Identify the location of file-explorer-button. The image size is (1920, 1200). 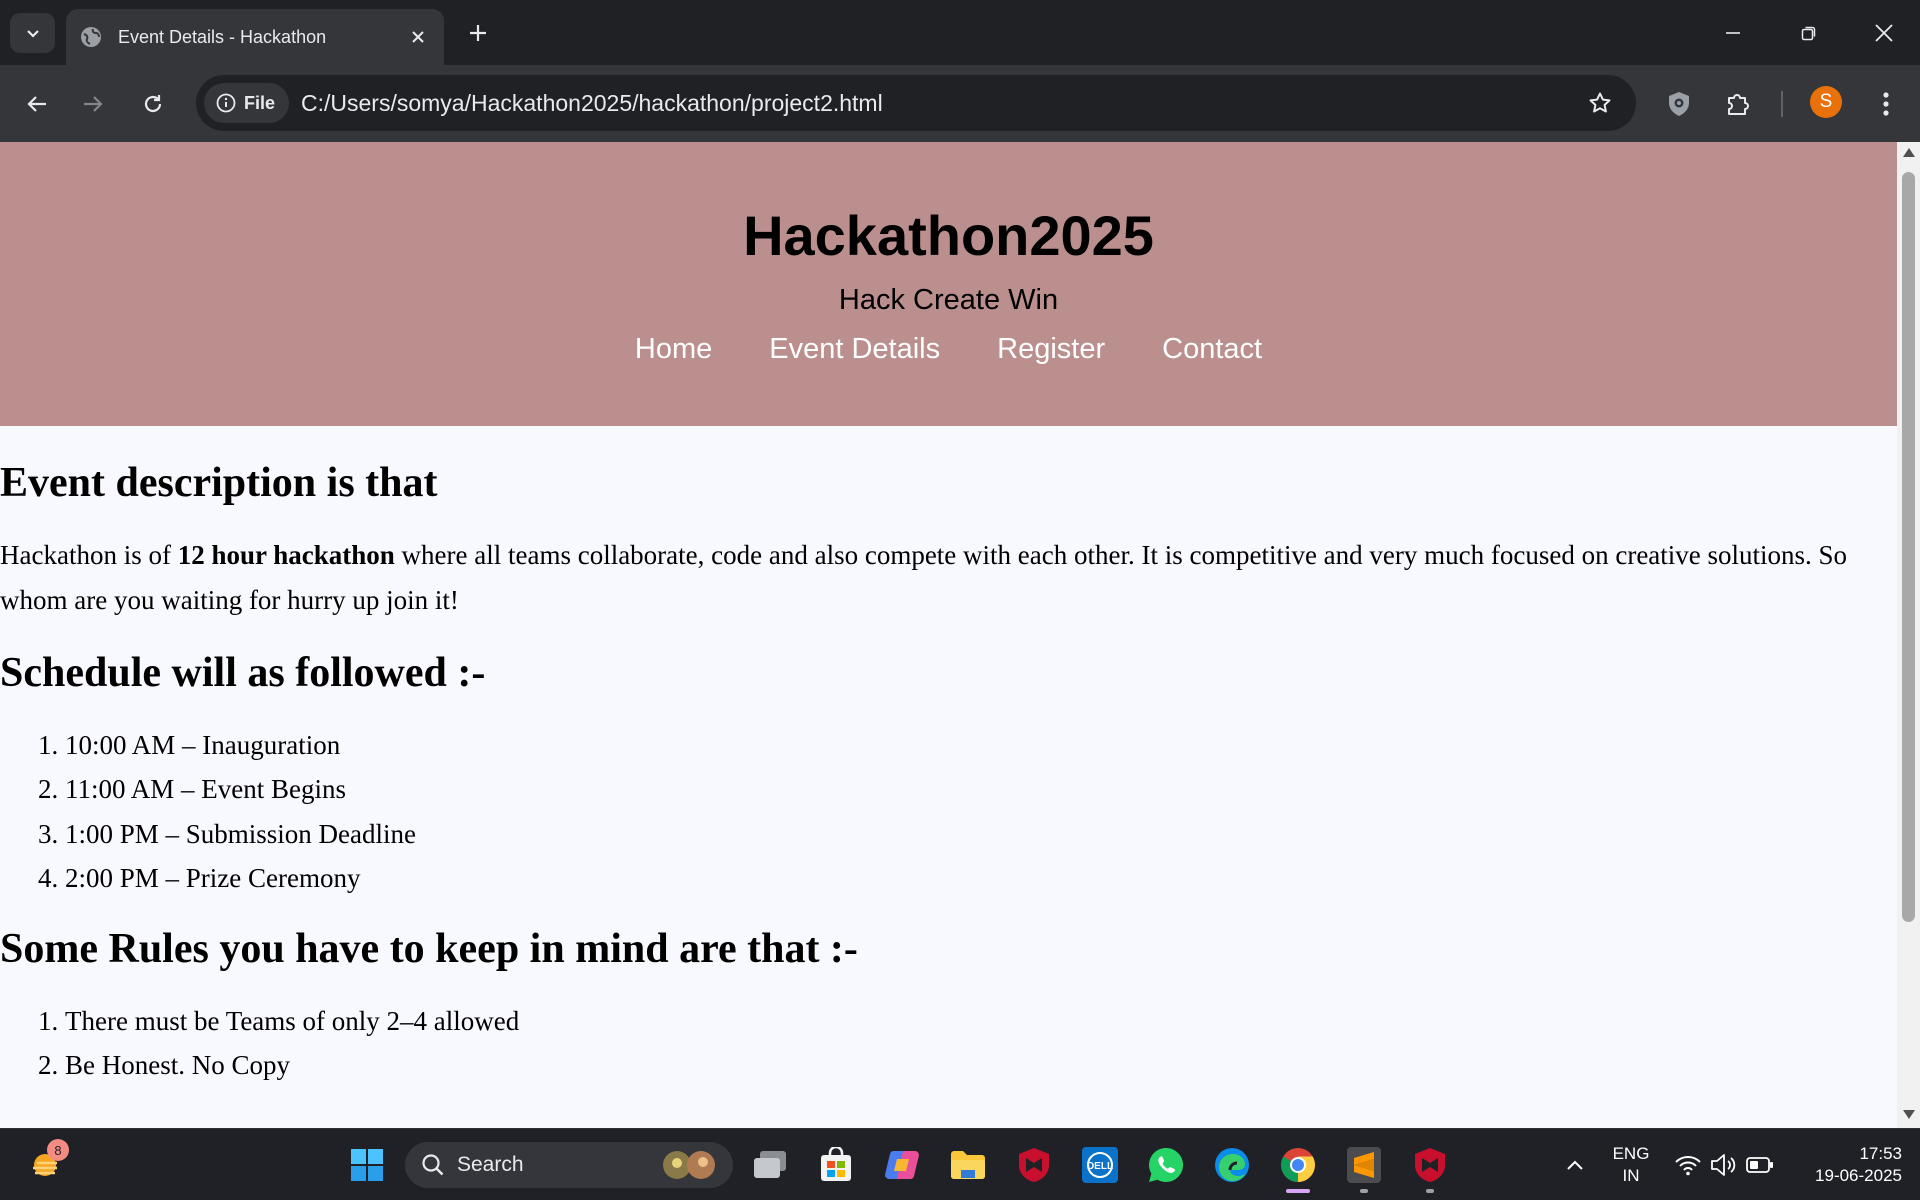
(968, 1165).